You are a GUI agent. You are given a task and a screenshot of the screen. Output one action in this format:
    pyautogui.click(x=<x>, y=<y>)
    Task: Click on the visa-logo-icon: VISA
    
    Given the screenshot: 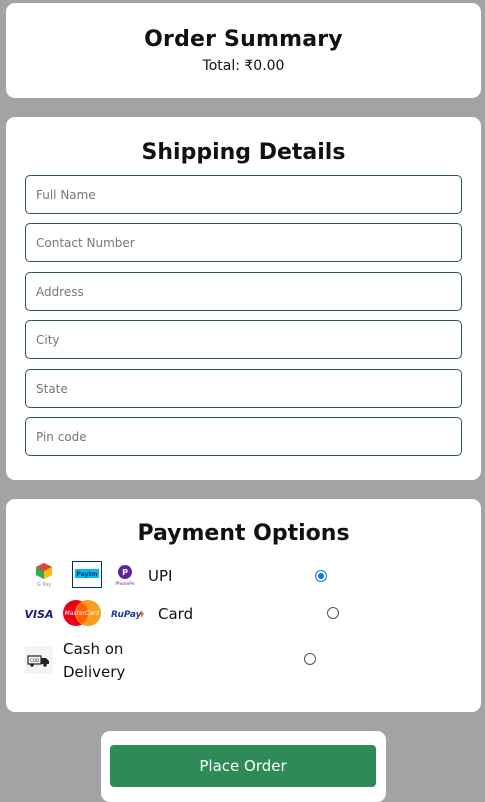 What is the action you would take?
    pyautogui.click(x=39, y=615)
    